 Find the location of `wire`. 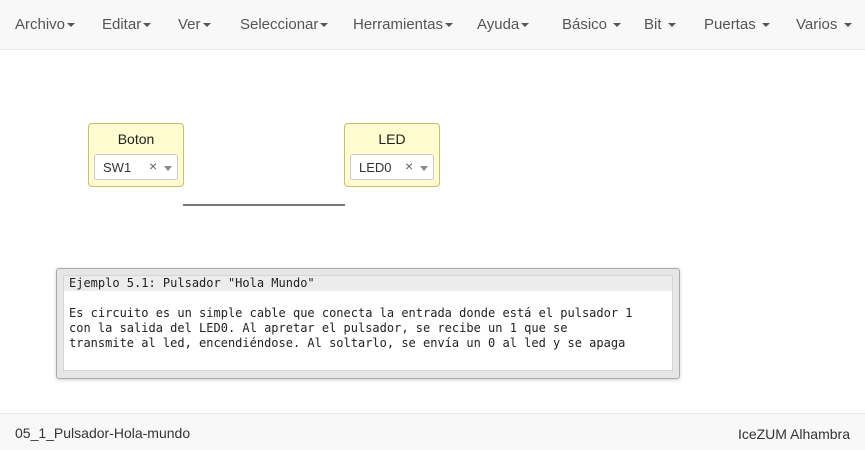

wire is located at coordinates (264, 205).